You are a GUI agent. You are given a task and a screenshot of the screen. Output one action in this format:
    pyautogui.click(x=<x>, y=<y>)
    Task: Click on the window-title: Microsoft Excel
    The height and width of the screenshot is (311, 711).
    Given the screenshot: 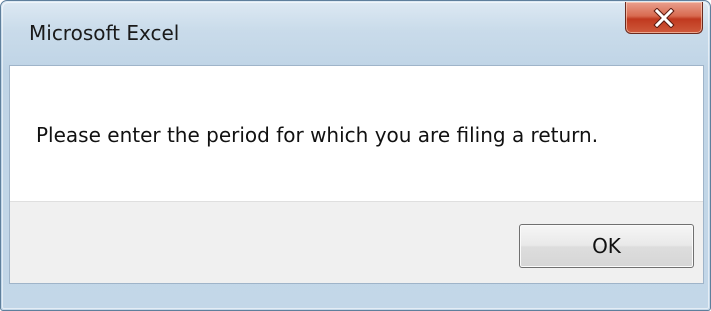 What is the action you would take?
    pyautogui.click(x=104, y=33)
    